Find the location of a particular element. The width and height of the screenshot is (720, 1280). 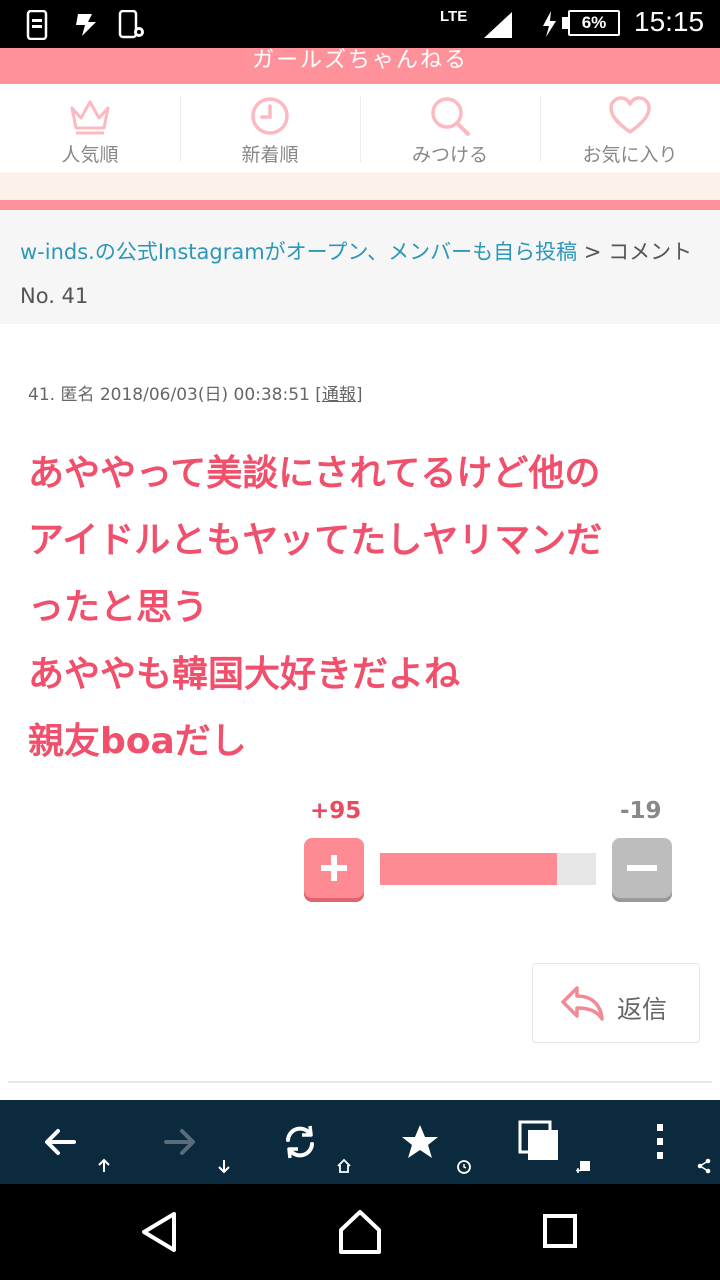

minus-icon is located at coordinates (642, 868).